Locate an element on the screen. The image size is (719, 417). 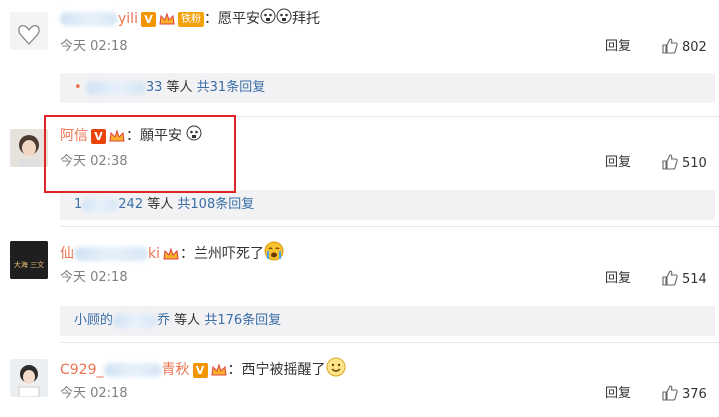
comment-line: C929_ 青秋 V ：西宁被摇醒了 is located at coordinates (203, 367).